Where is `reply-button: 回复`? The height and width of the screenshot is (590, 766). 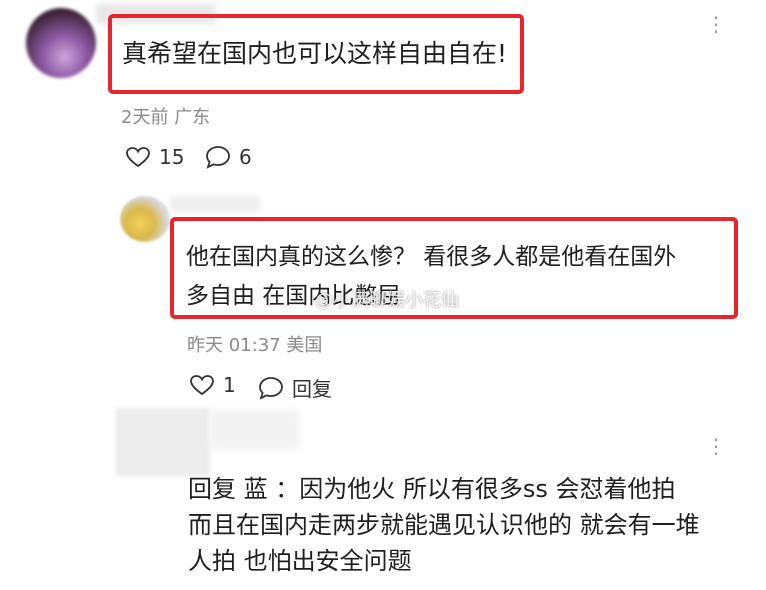
reply-button: 回复 is located at coordinates (295, 387).